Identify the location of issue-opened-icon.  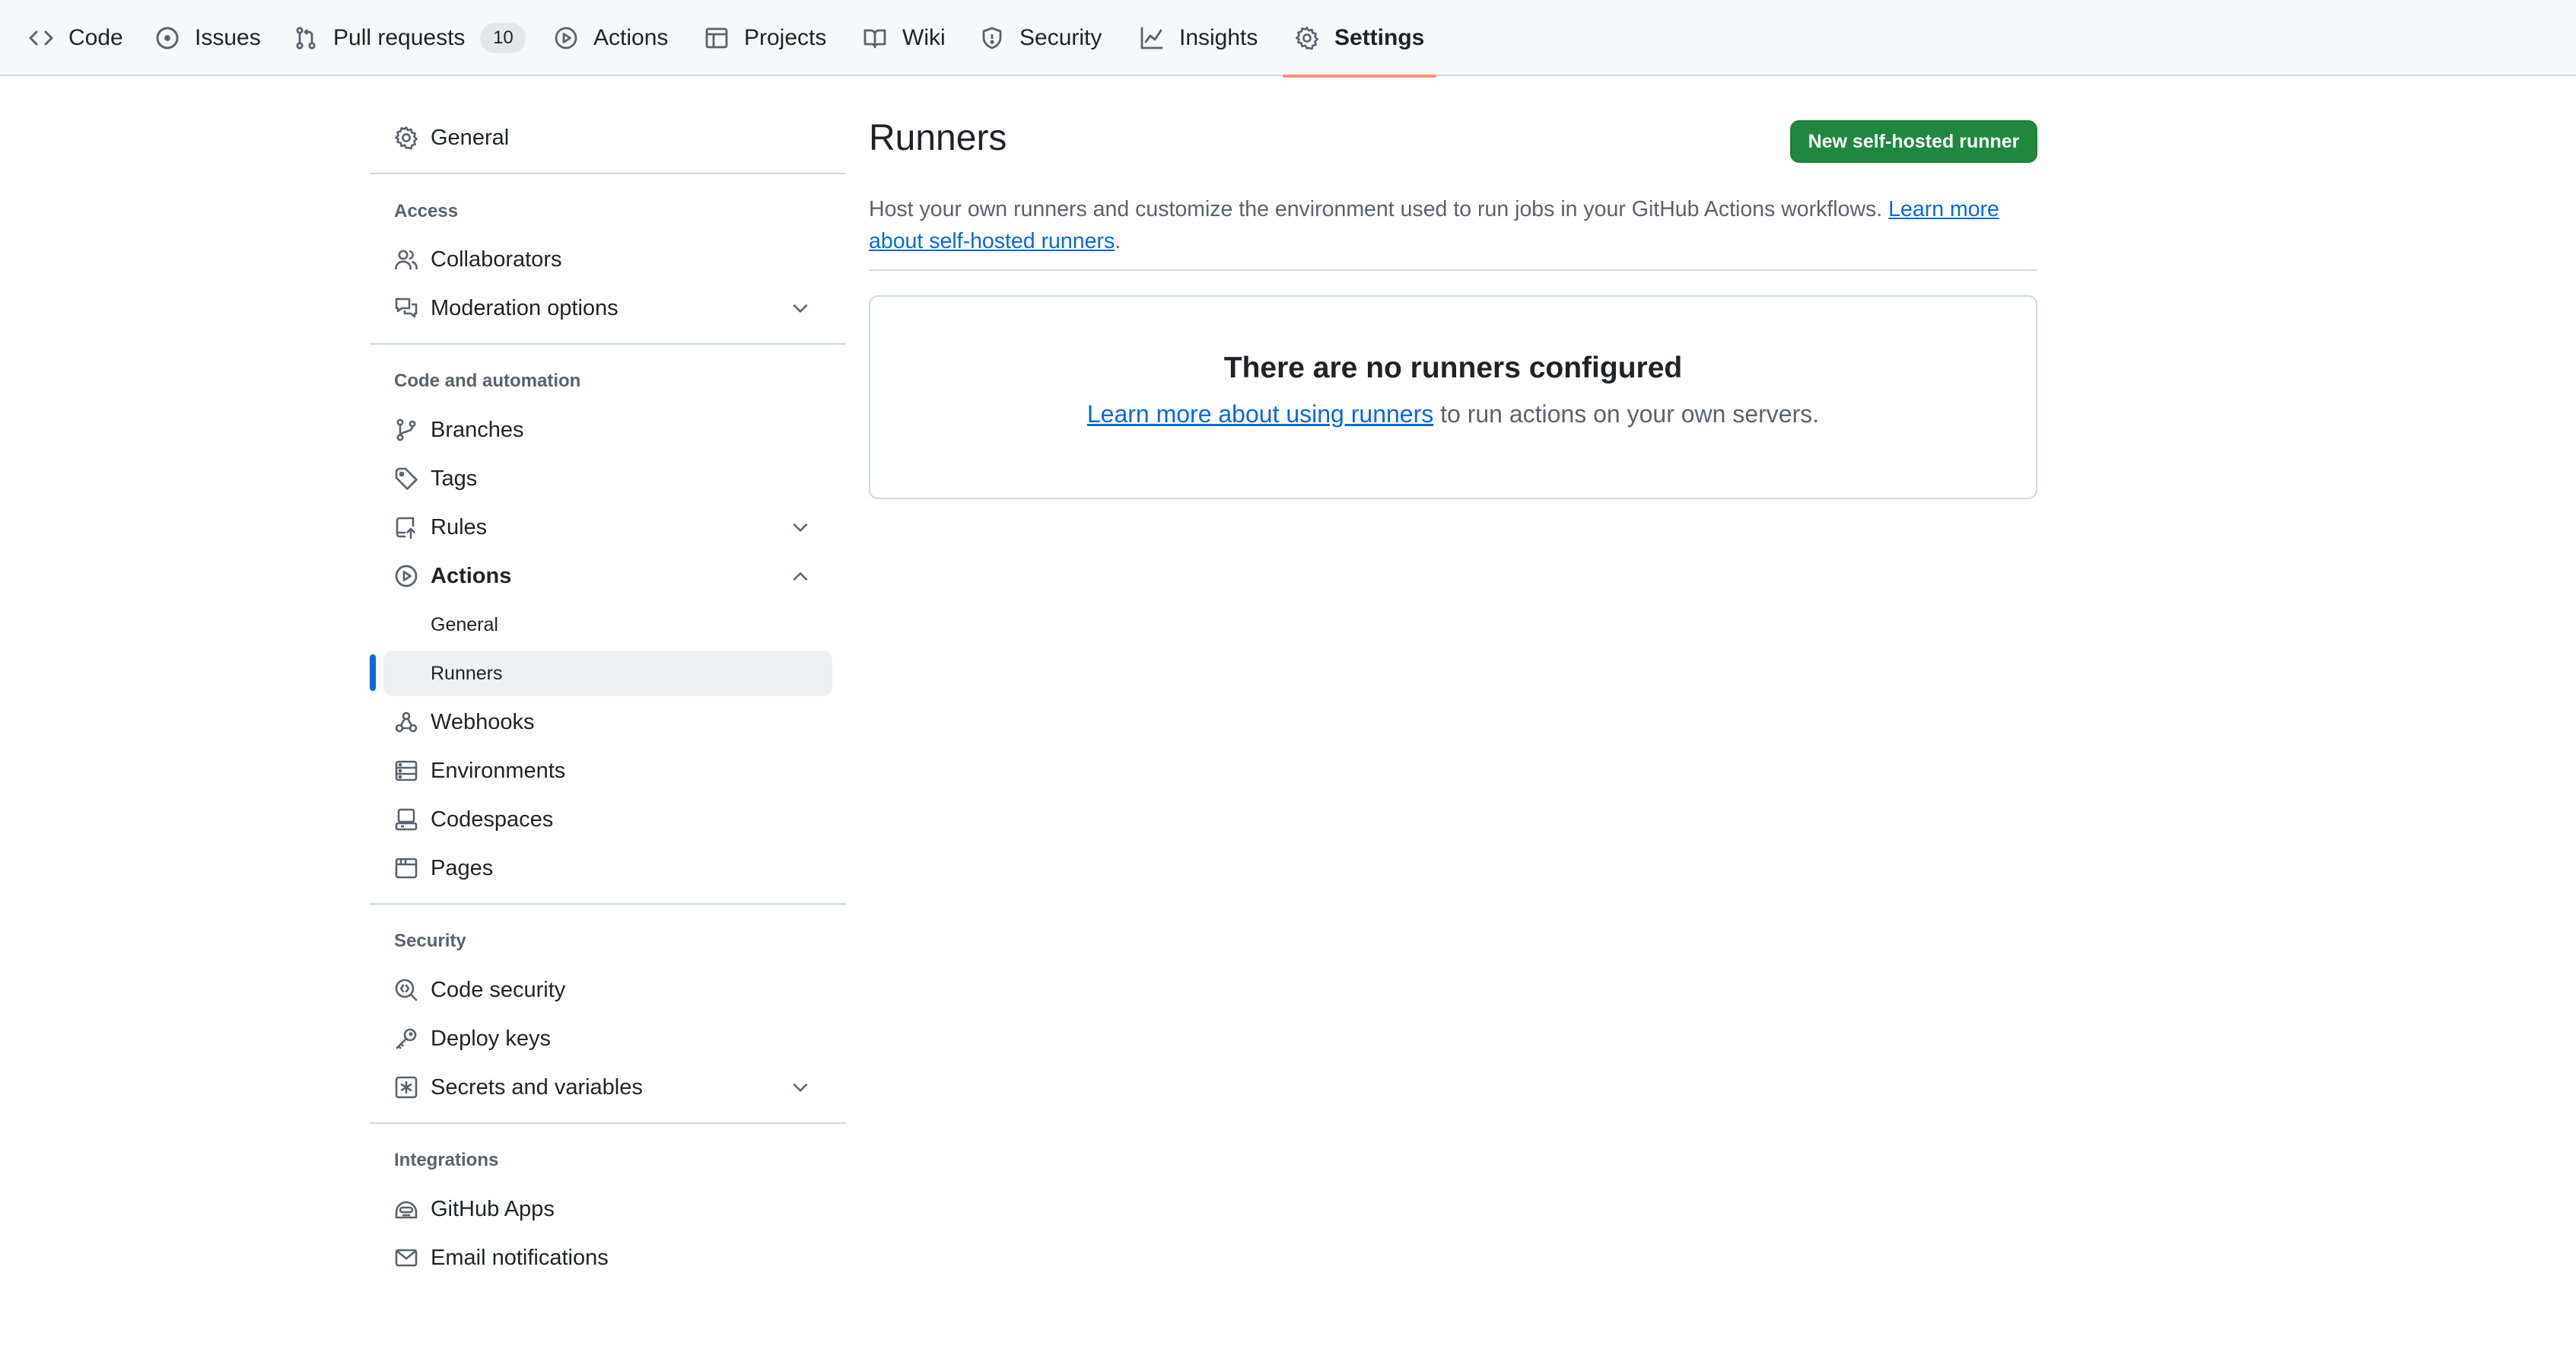
(167, 38).